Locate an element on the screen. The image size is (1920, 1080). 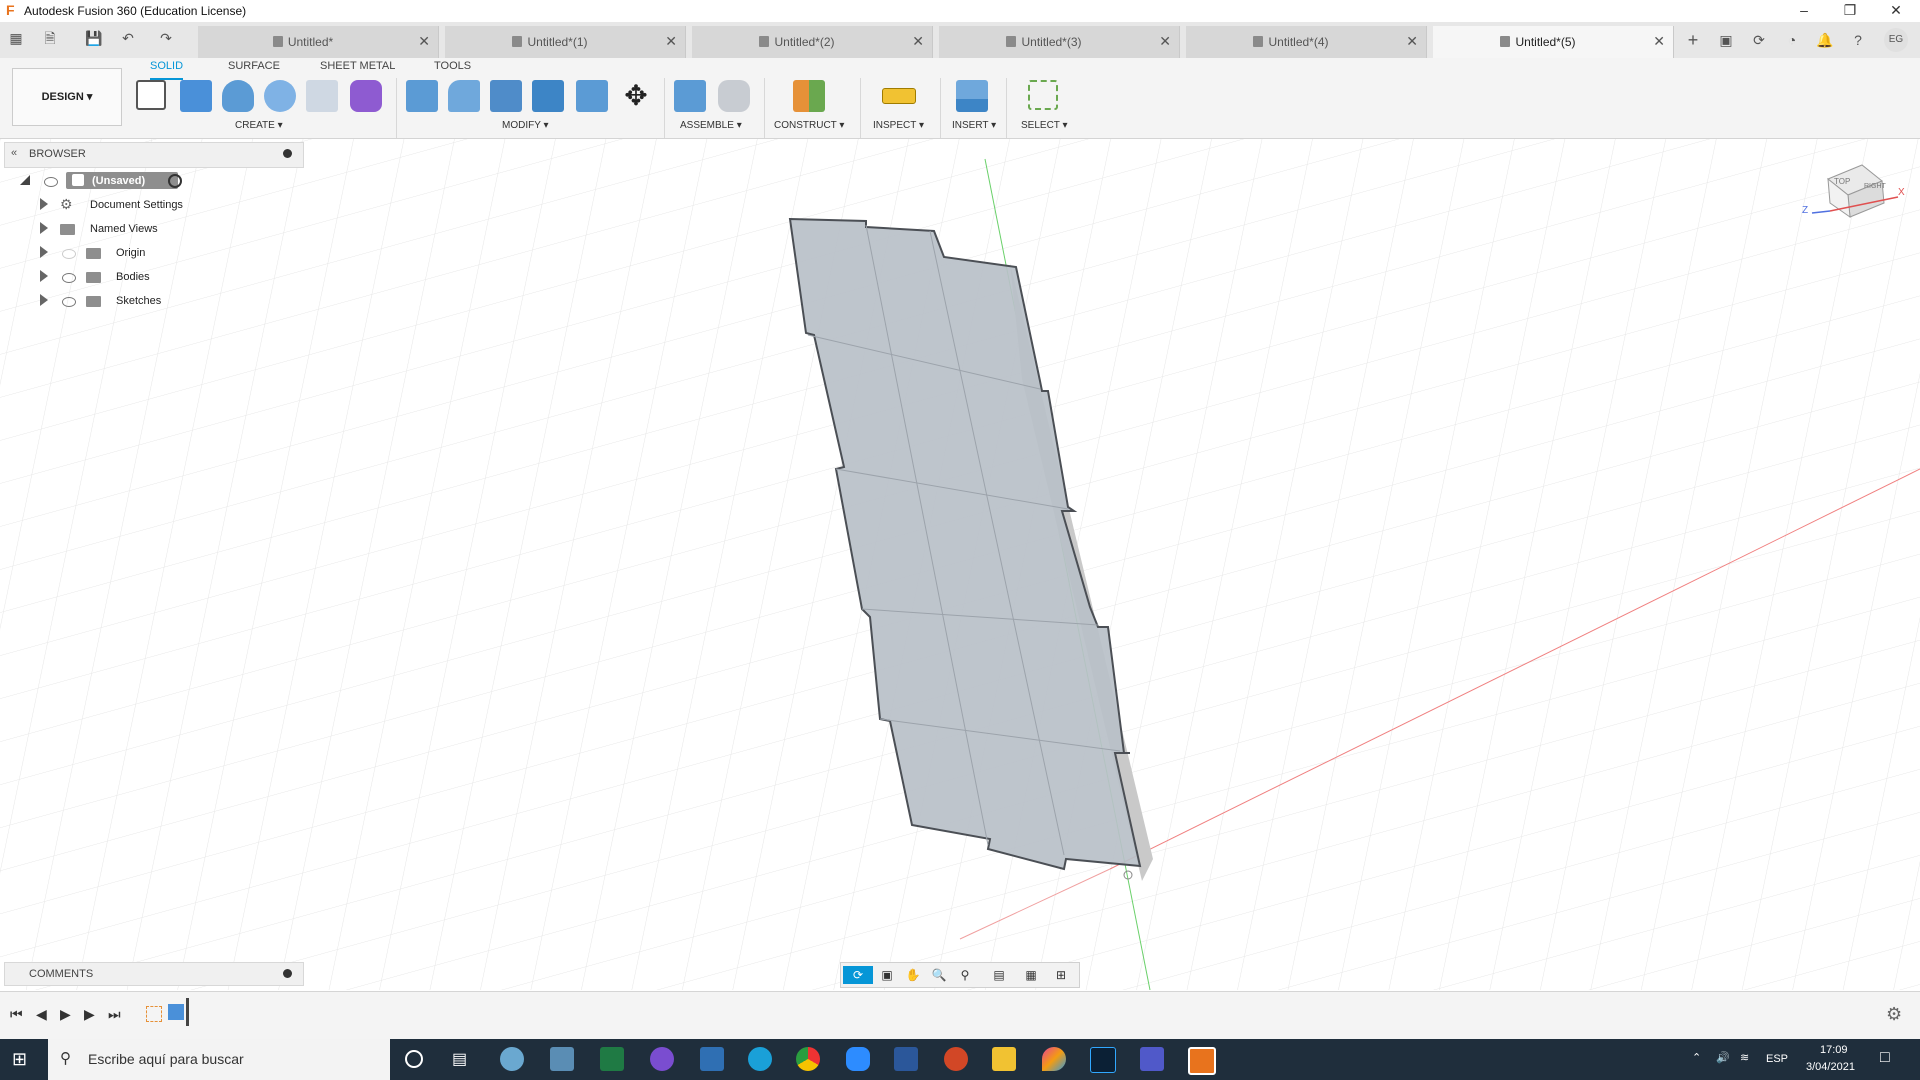
clock-time: 17:09 is located at coordinates (1834, 1050).